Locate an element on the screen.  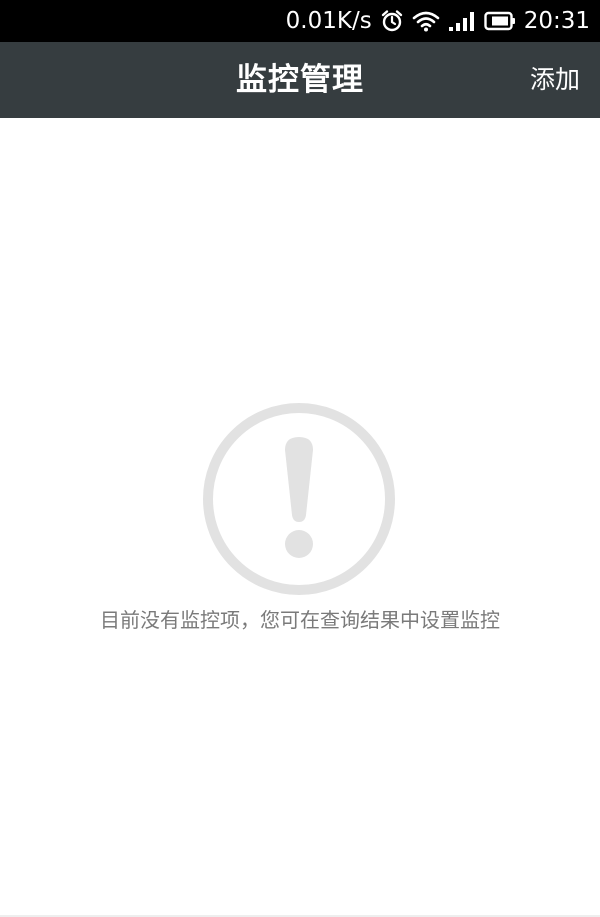
page-title: 监控管理 is located at coordinates (300, 80).